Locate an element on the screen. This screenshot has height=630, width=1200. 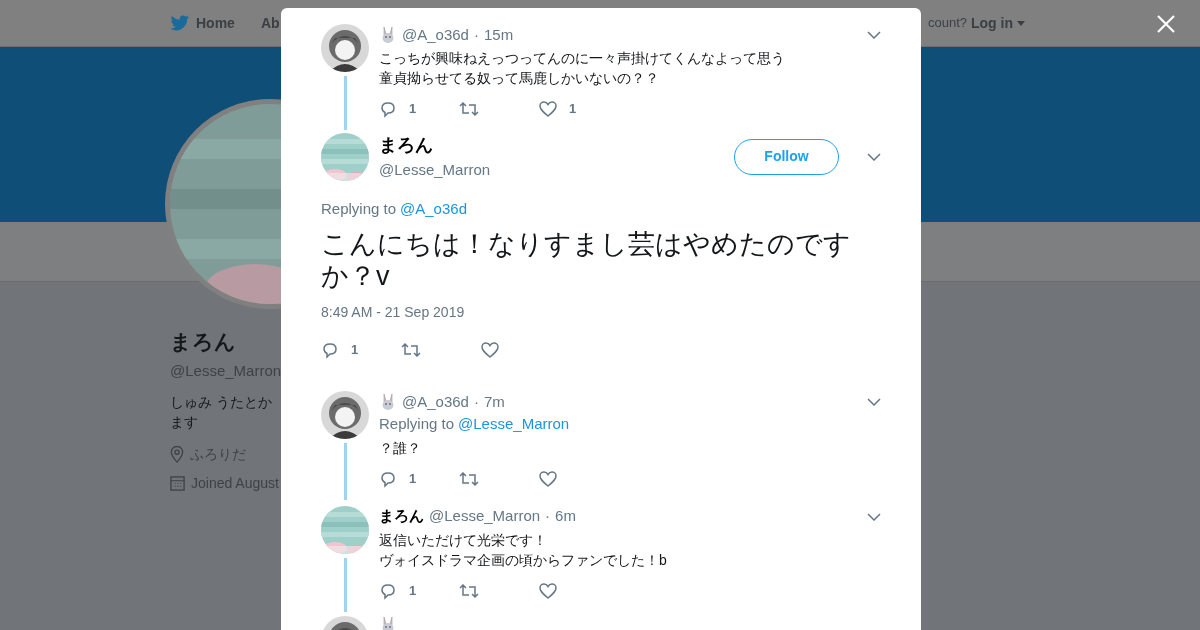
close-button is located at coordinates (1166, 24).